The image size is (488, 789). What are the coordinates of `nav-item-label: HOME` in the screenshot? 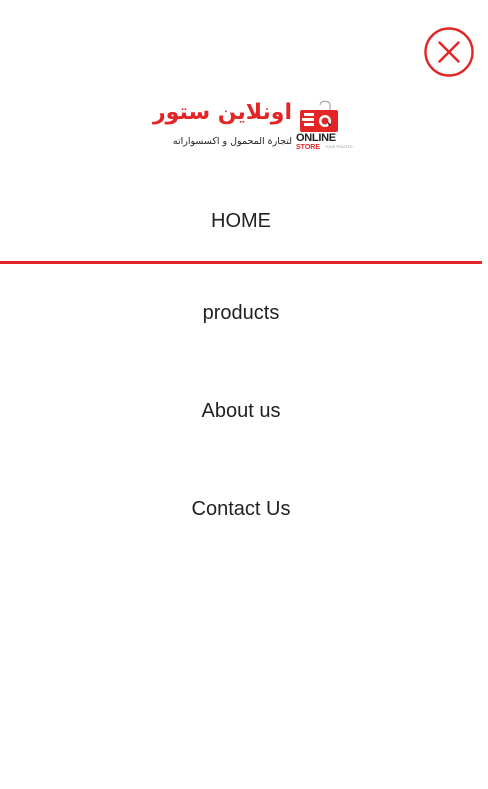 It's located at (241, 221).